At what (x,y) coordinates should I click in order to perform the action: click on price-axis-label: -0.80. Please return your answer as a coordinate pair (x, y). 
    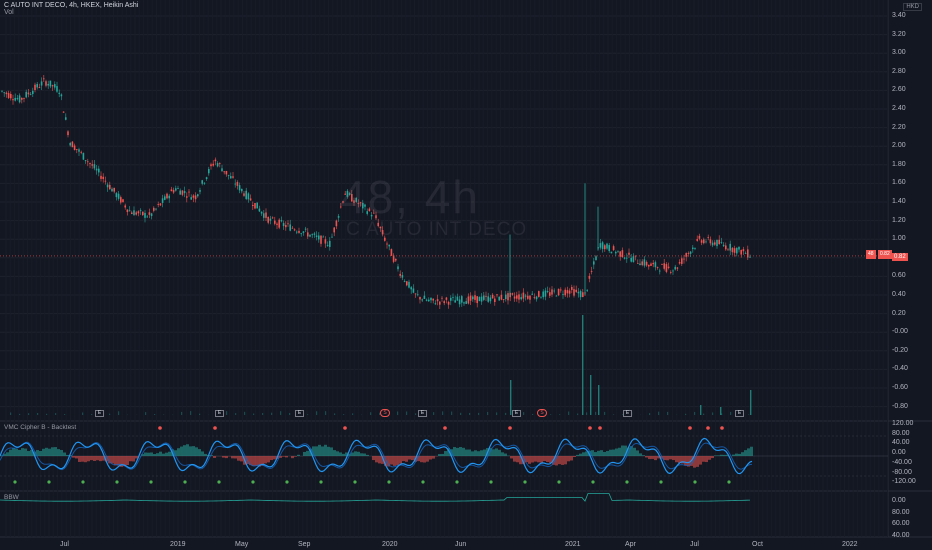
    Looking at the image, I should click on (900, 406).